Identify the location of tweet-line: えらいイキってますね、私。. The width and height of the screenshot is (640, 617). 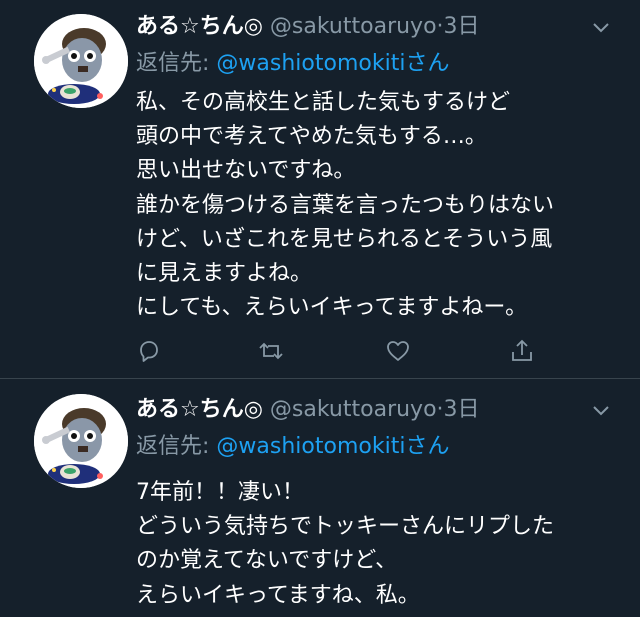
(278, 595).